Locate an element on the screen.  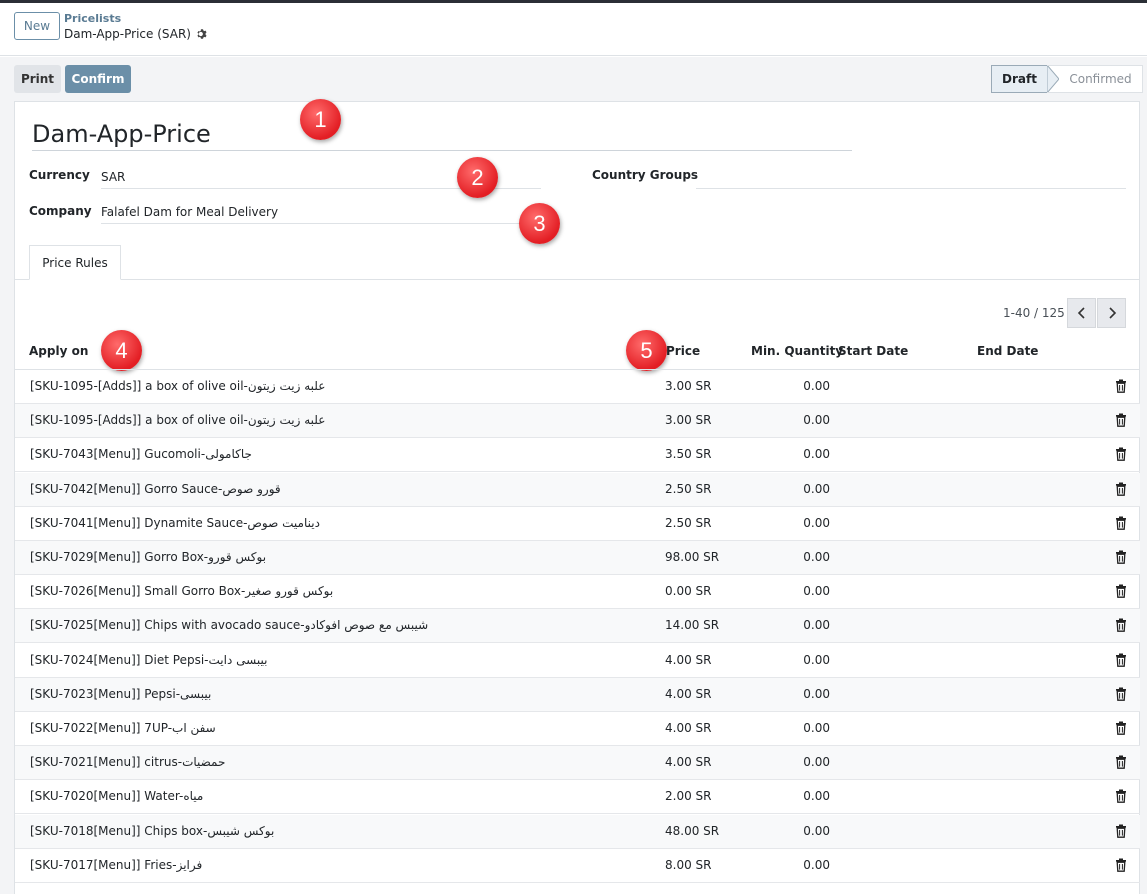
cell-apply-on: [SKU-7022[Menu]] 7UP-سفن اب is located at coordinates (123, 728).